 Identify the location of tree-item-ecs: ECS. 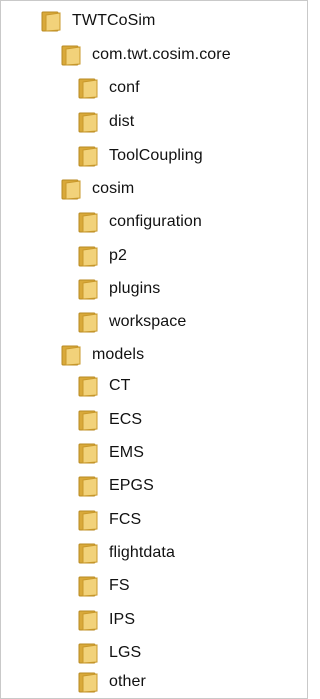
(110, 420).